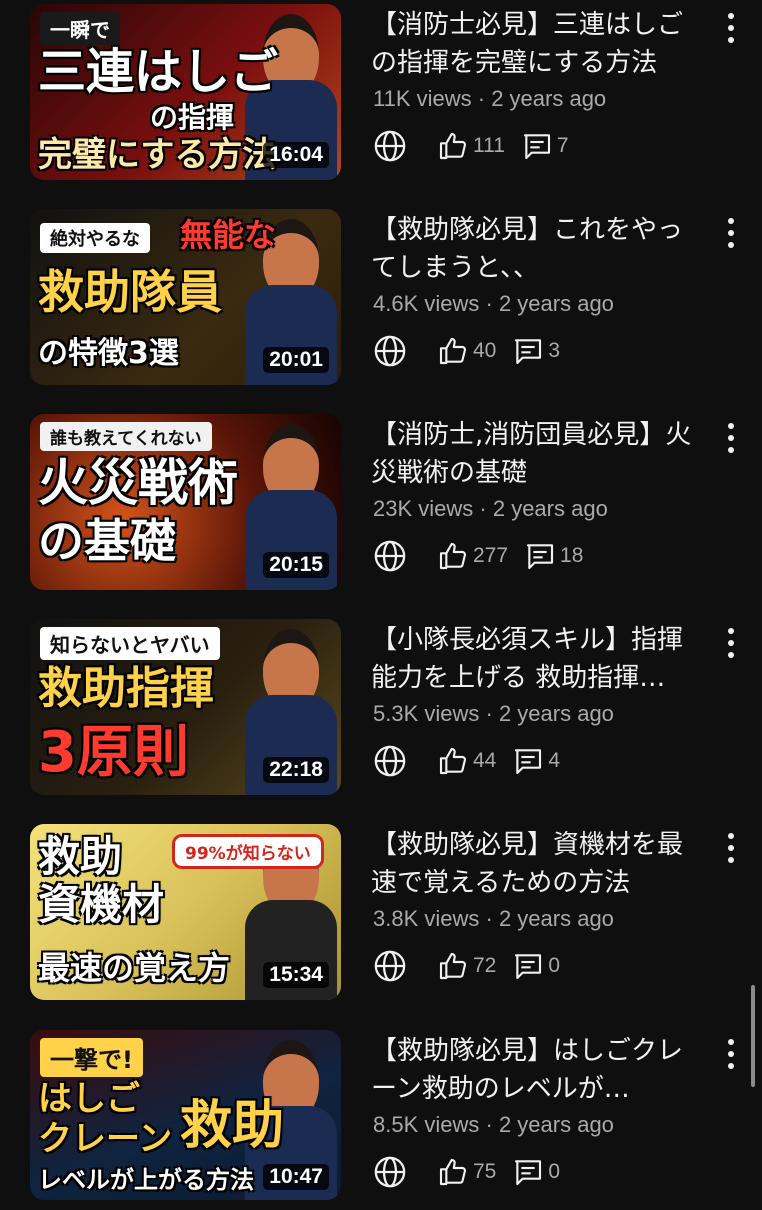 The height and width of the screenshot is (1210, 762). What do you see at coordinates (493, 918) in the screenshot?
I see `video-meta: 3.8K views · 2 years ago` at bounding box center [493, 918].